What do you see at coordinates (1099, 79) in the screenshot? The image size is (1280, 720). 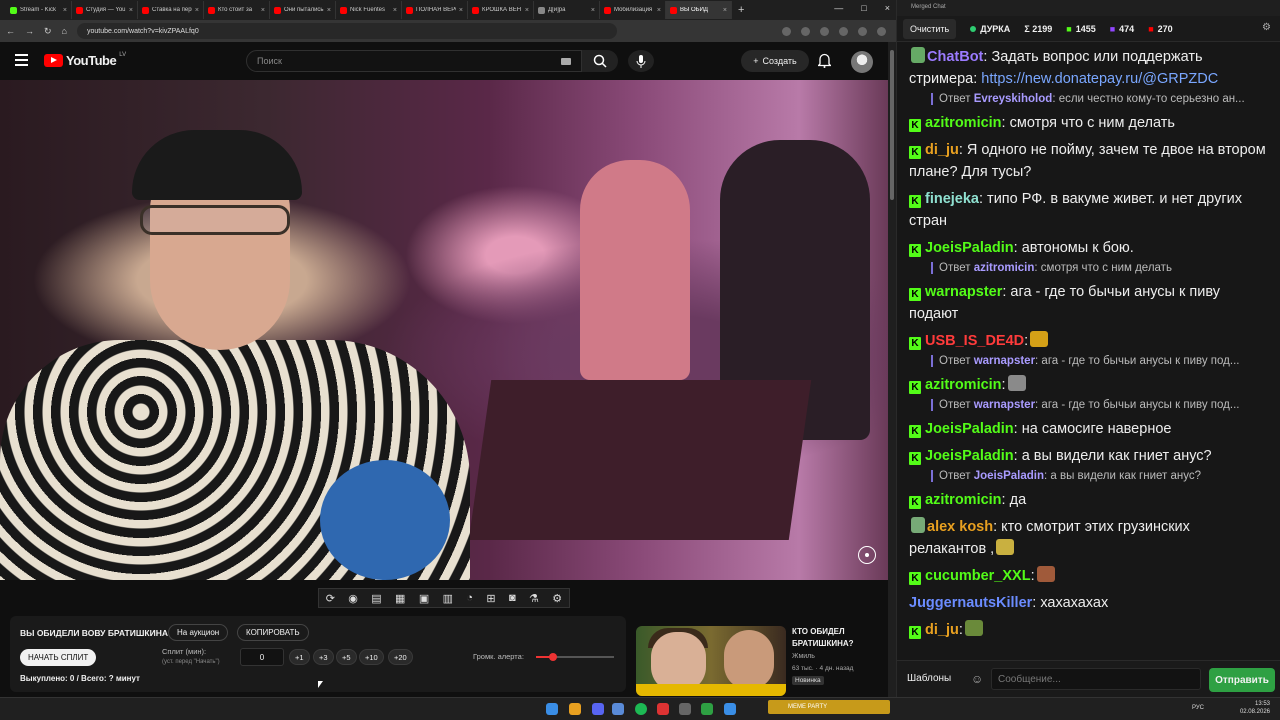 I see `donate-link: https://new.donatepay.ru/@GRPZDC` at bounding box center [1099, 79].